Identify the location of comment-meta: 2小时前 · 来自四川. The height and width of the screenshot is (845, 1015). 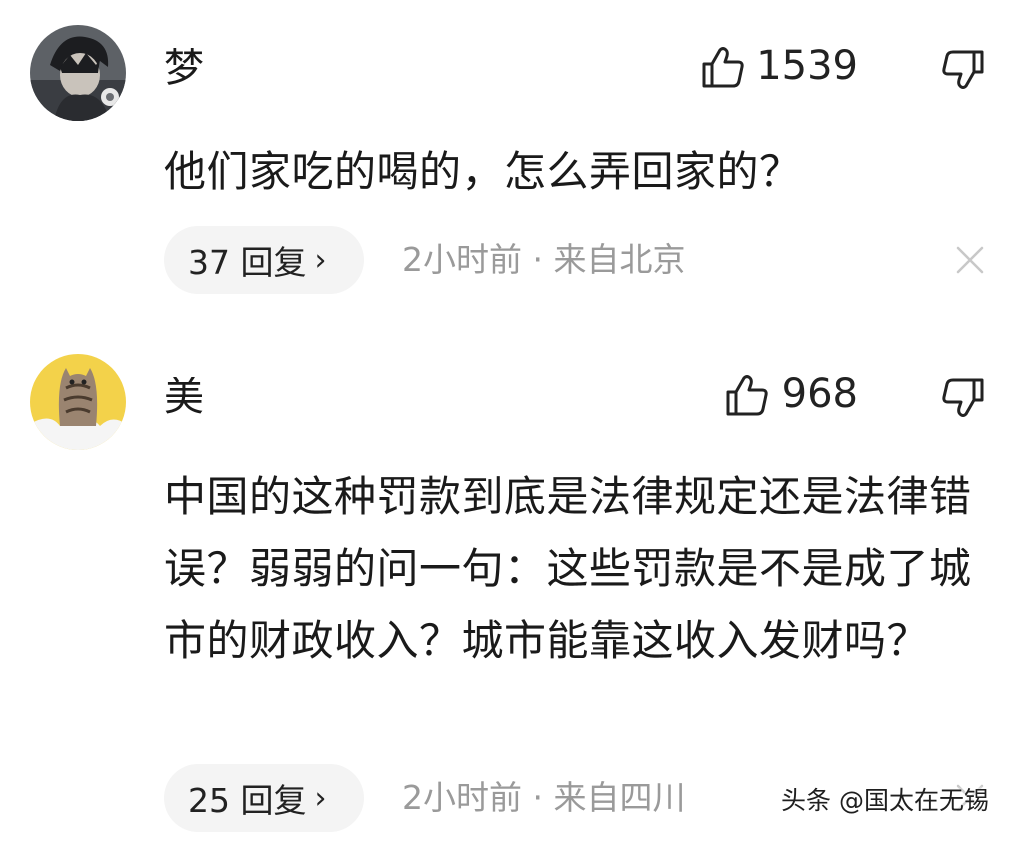
(544, 797).